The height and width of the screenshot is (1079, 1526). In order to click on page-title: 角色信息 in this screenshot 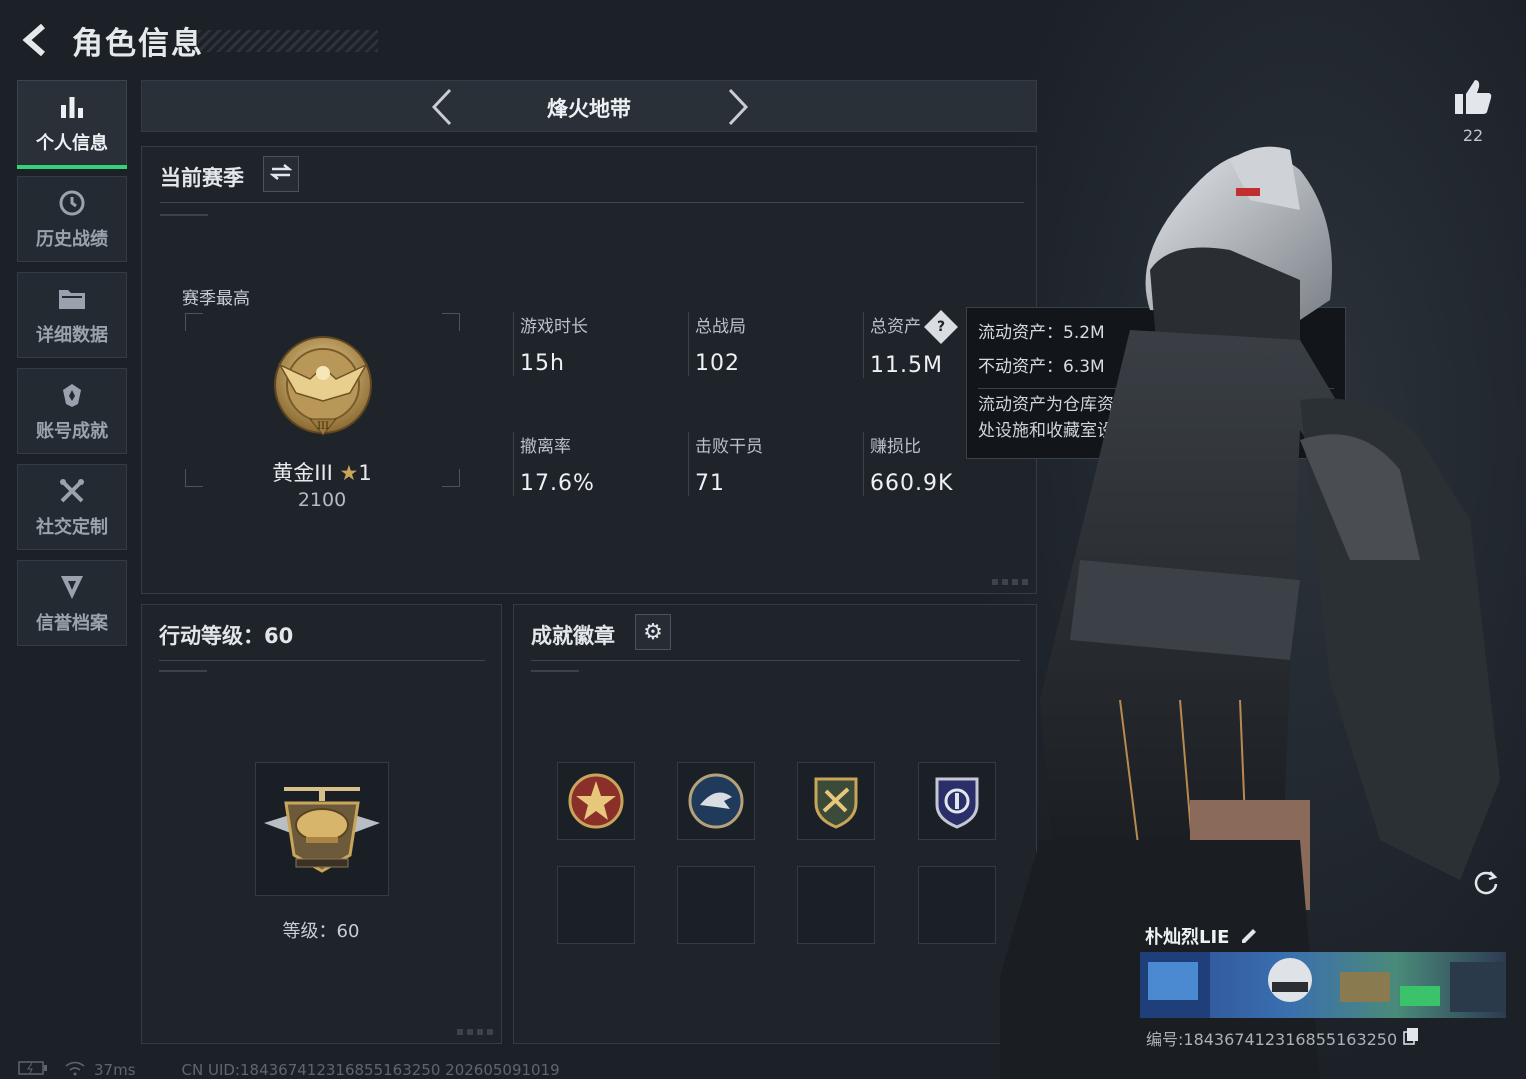, I will do `click(138, 43)`.